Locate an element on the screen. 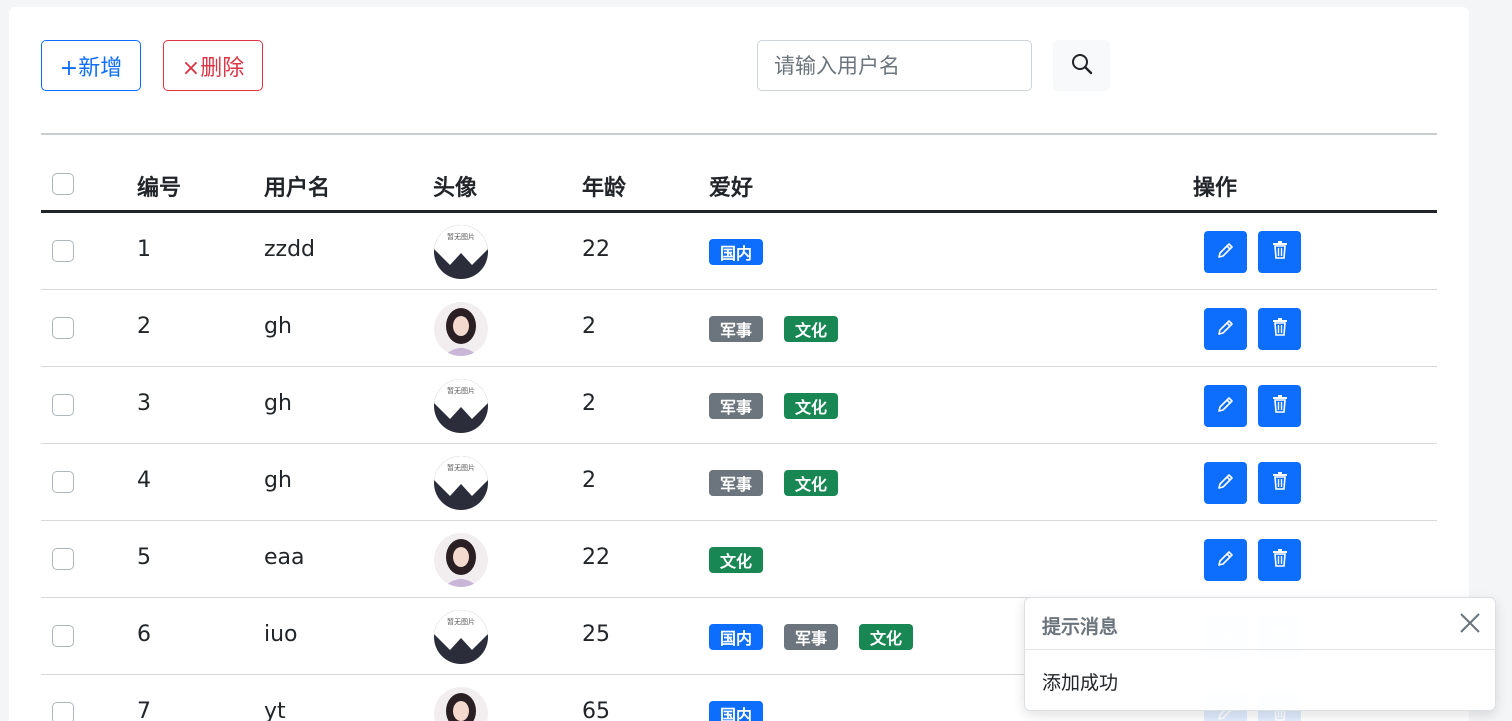 The width and height of the screenshot is (1512, 721). row-username: yt is located at coordinates (275, 710).